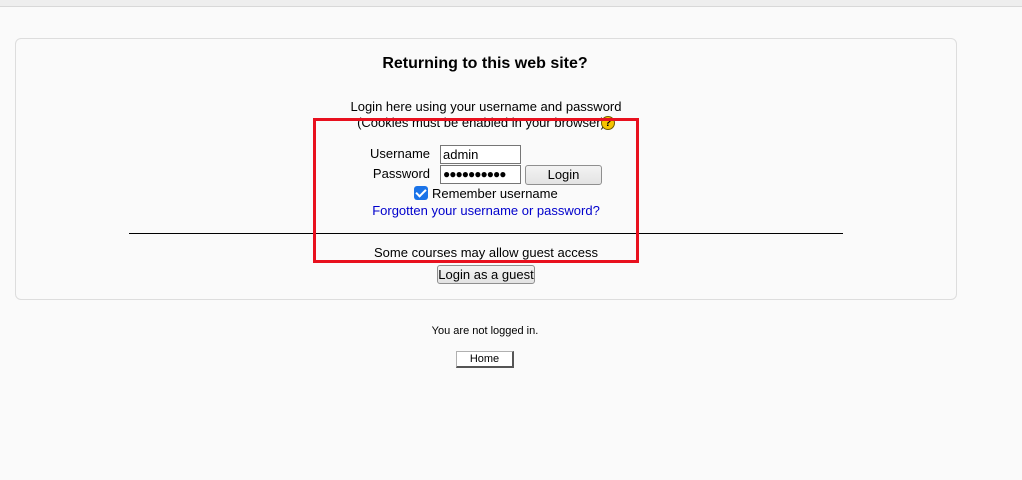 The height and width of the screenshot is (480, 1022). I want to click on login-status-text: You are not logged in., so click(485, 331).